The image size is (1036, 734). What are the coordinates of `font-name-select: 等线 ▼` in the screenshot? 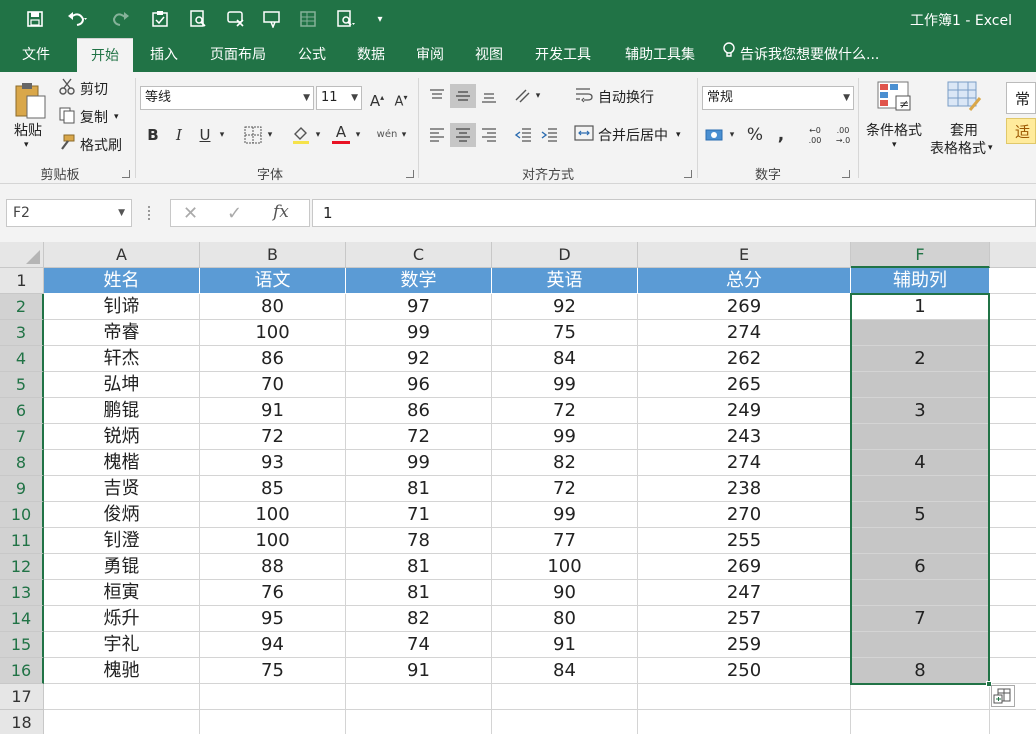 It's located at (227, 98).